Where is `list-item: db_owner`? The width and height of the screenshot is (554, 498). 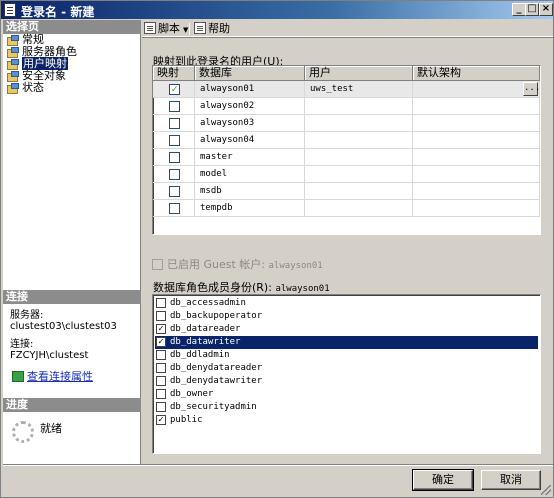 list-item: db_owner is located at coordinates (346, 394).